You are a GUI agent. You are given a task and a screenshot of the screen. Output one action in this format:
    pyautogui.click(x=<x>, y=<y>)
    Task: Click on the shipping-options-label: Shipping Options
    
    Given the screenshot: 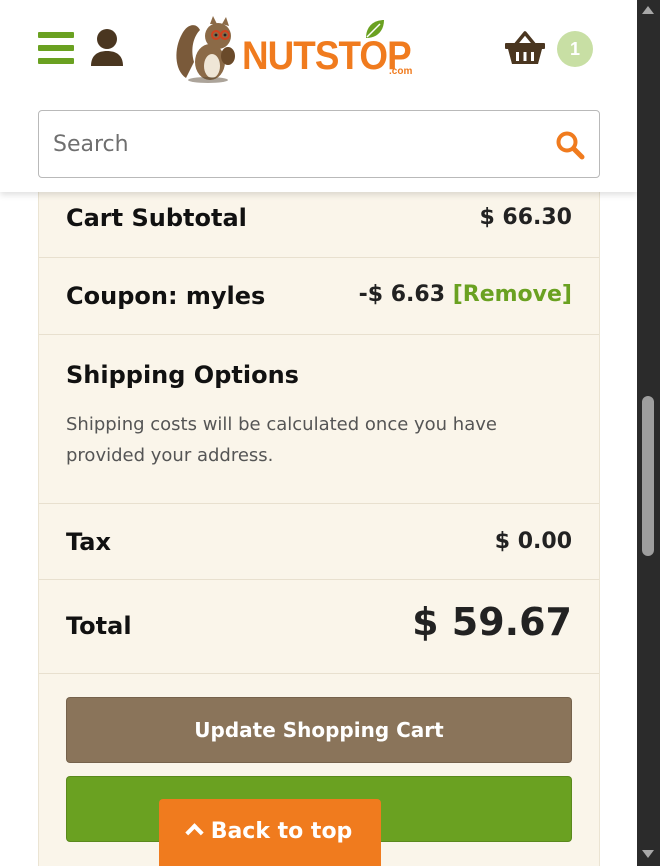 What is the action you would take?
    pyautogui.click(x=182, y=375)
    